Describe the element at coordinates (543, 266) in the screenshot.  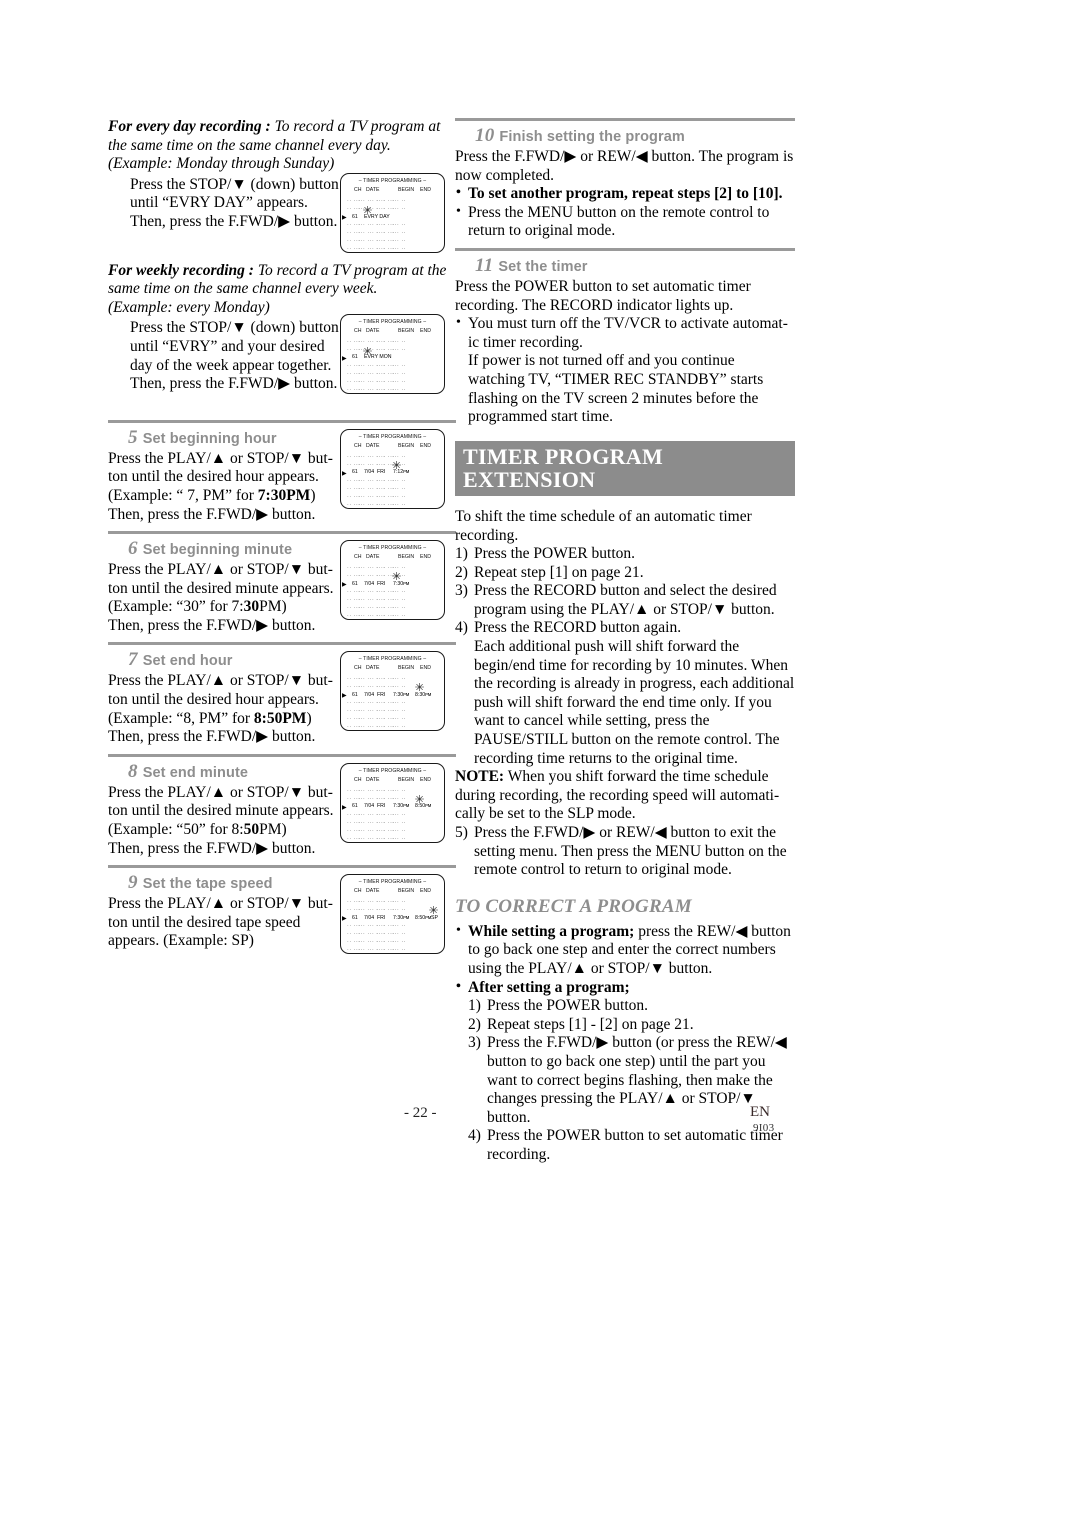
I see `step-11-title: Set the timer` at that location.